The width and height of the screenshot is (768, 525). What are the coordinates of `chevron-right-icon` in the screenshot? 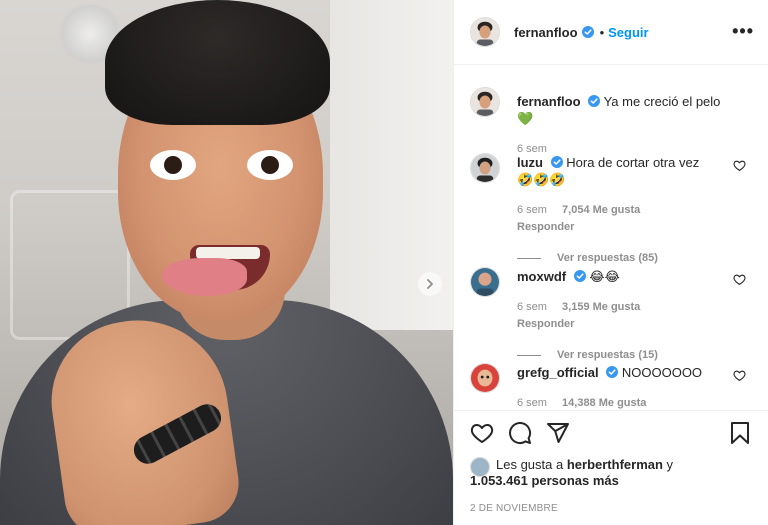 It's located at (430, 284).